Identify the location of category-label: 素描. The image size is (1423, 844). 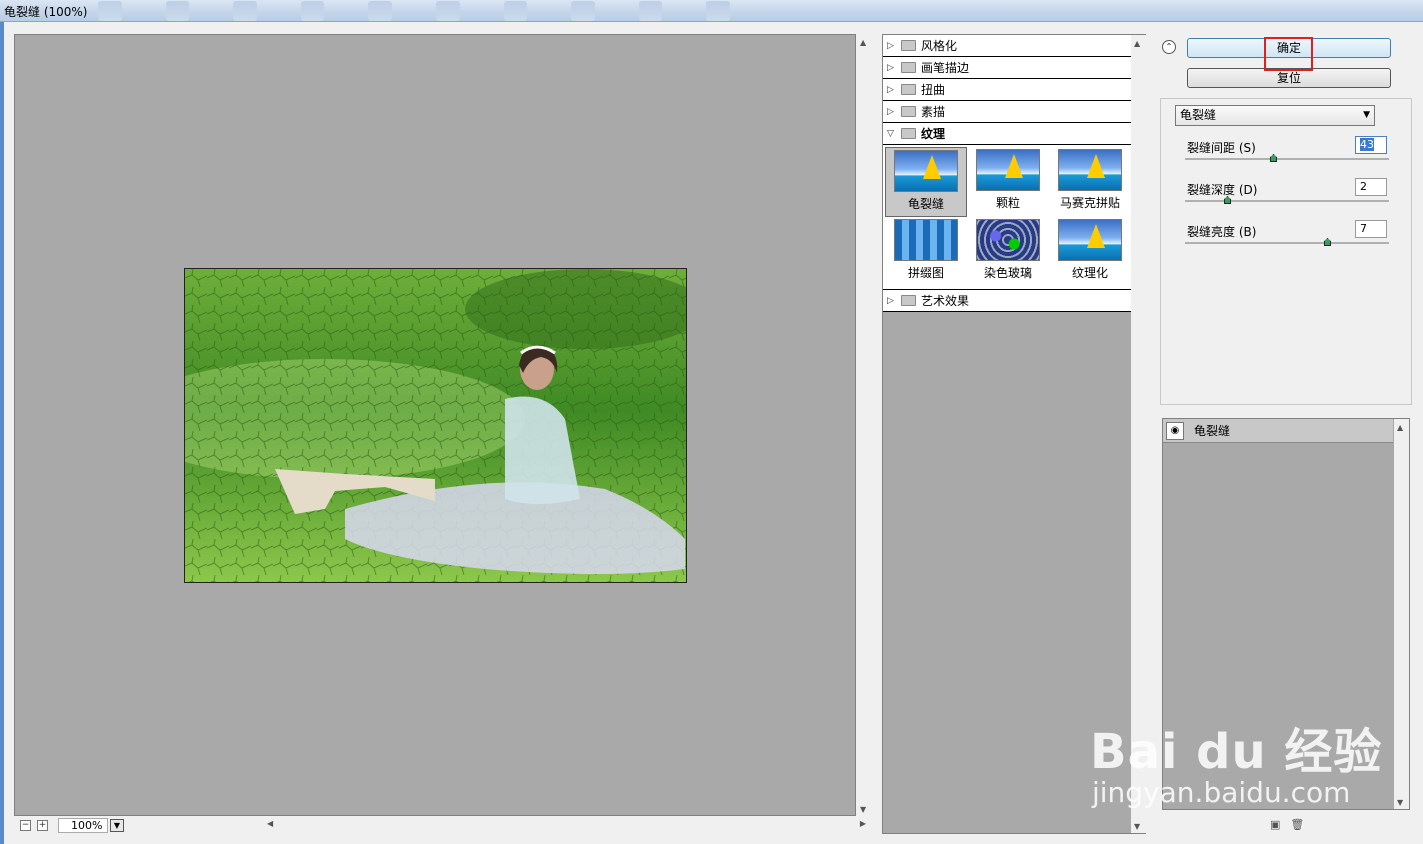
(933, 112).